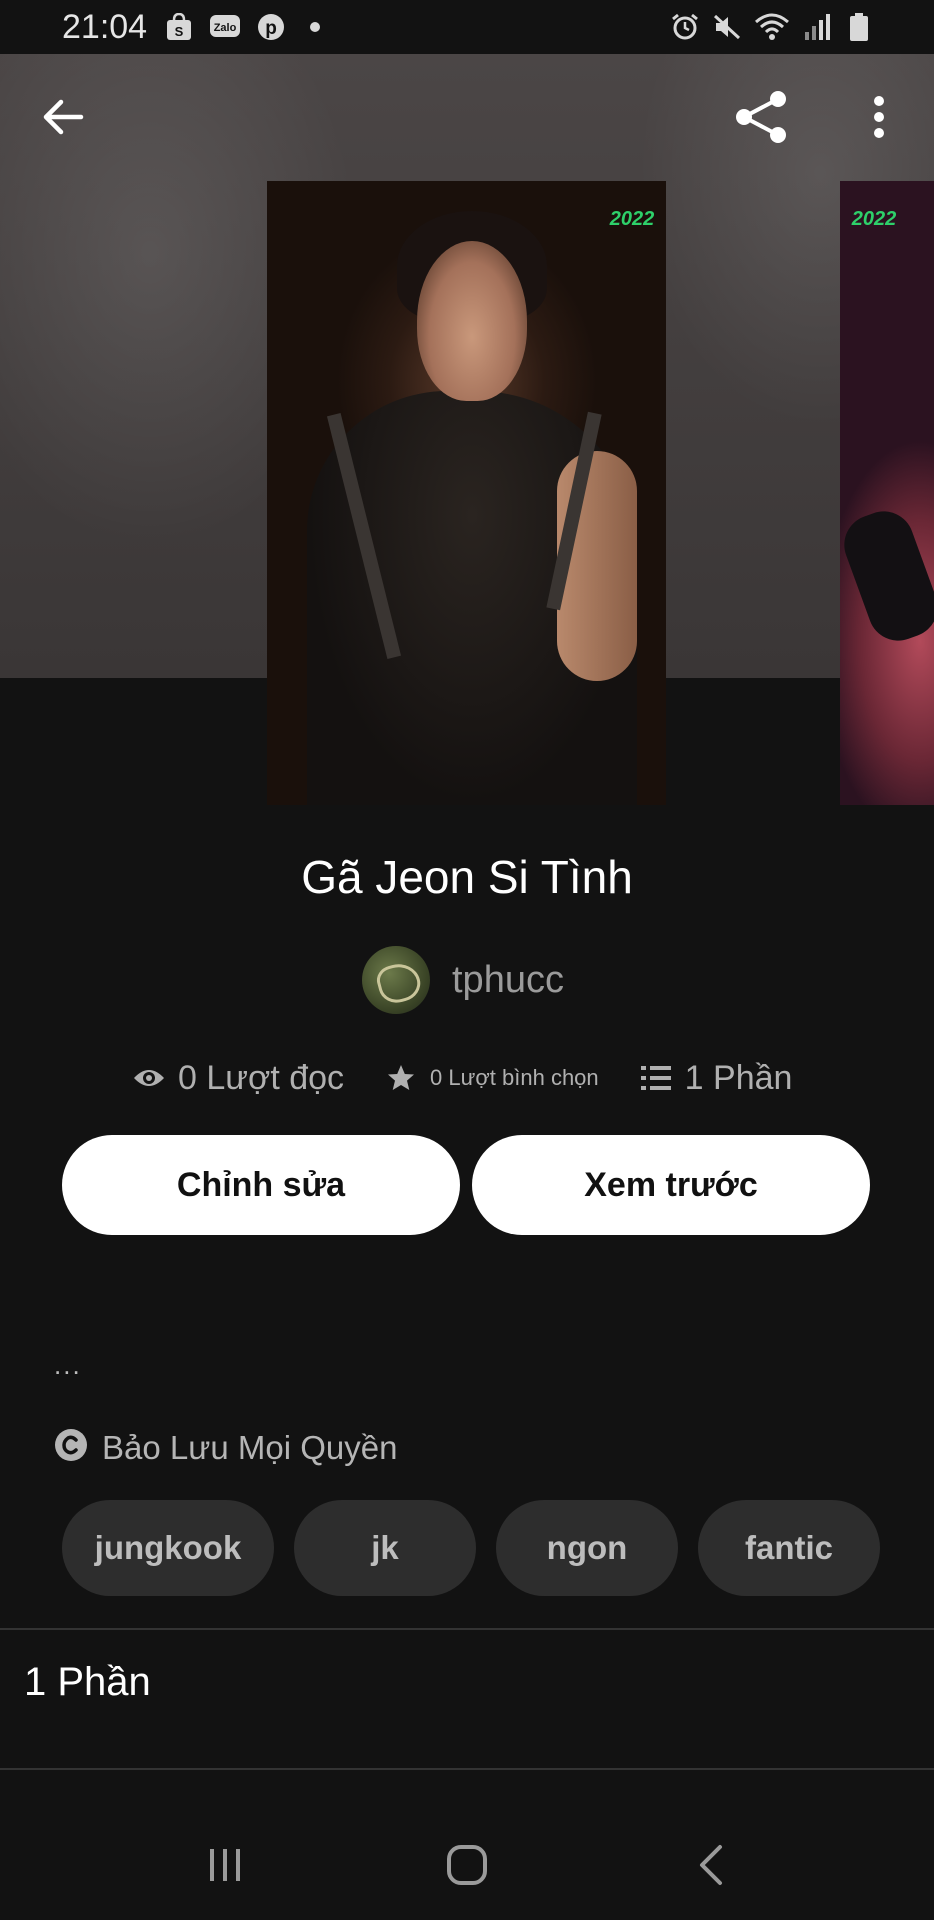 This screenshot has width=934, height=1920. What do you see at coordinates (671, 1185) in the screenshot?
I see `preview-button: Xem trước` at bounding box center [671, 1185].